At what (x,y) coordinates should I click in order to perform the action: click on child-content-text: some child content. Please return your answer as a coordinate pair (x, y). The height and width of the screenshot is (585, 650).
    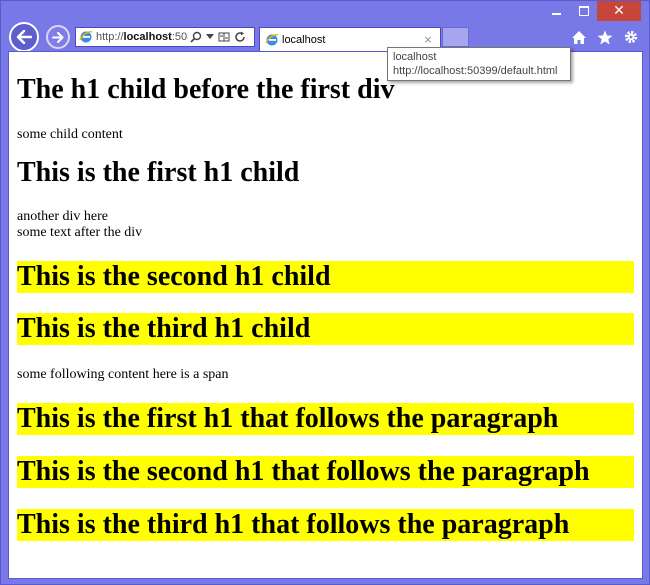
    Looking at the image, I should click on (70, 134).